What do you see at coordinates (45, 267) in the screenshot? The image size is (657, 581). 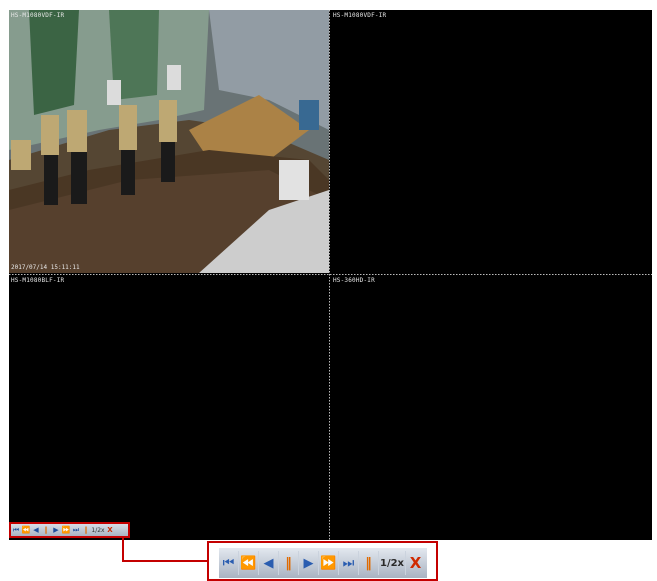 I see `camera-timestamp: 2017/07/14 15:11:11` at bounding box center [45, 267].